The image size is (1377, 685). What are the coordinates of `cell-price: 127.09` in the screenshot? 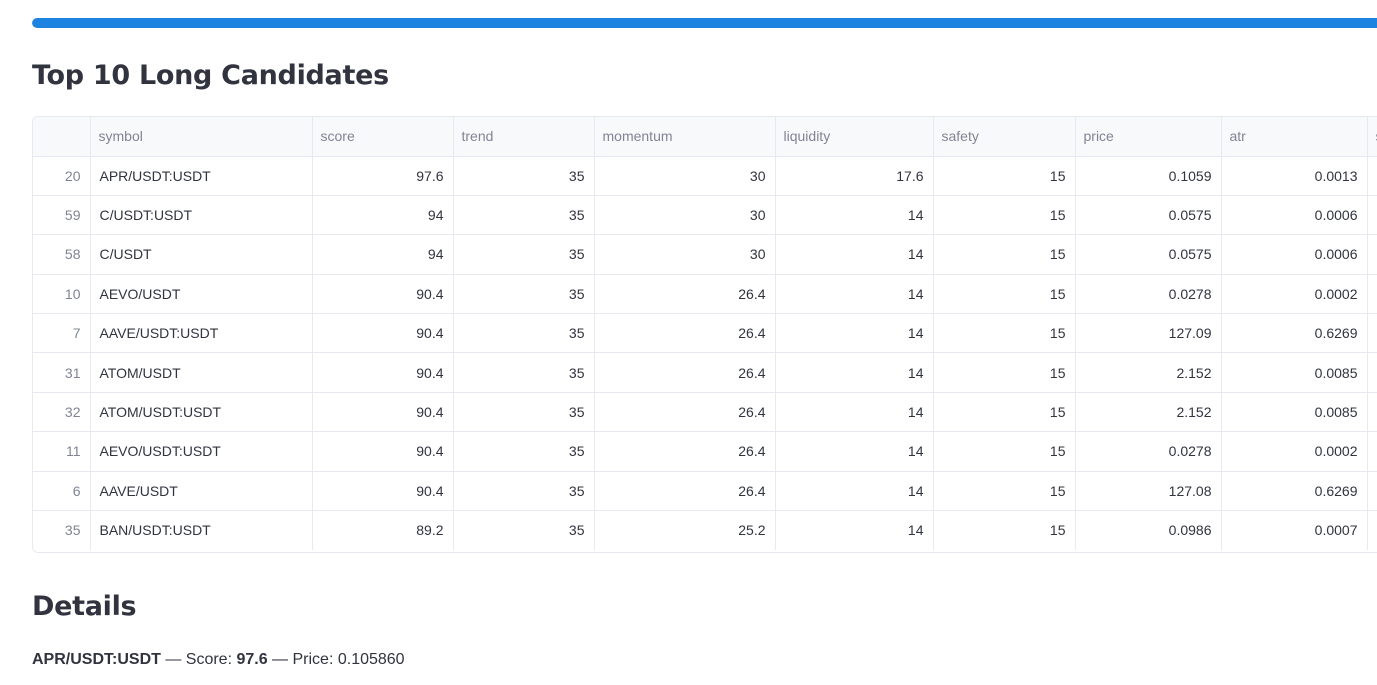 It's located at (1148, 333).